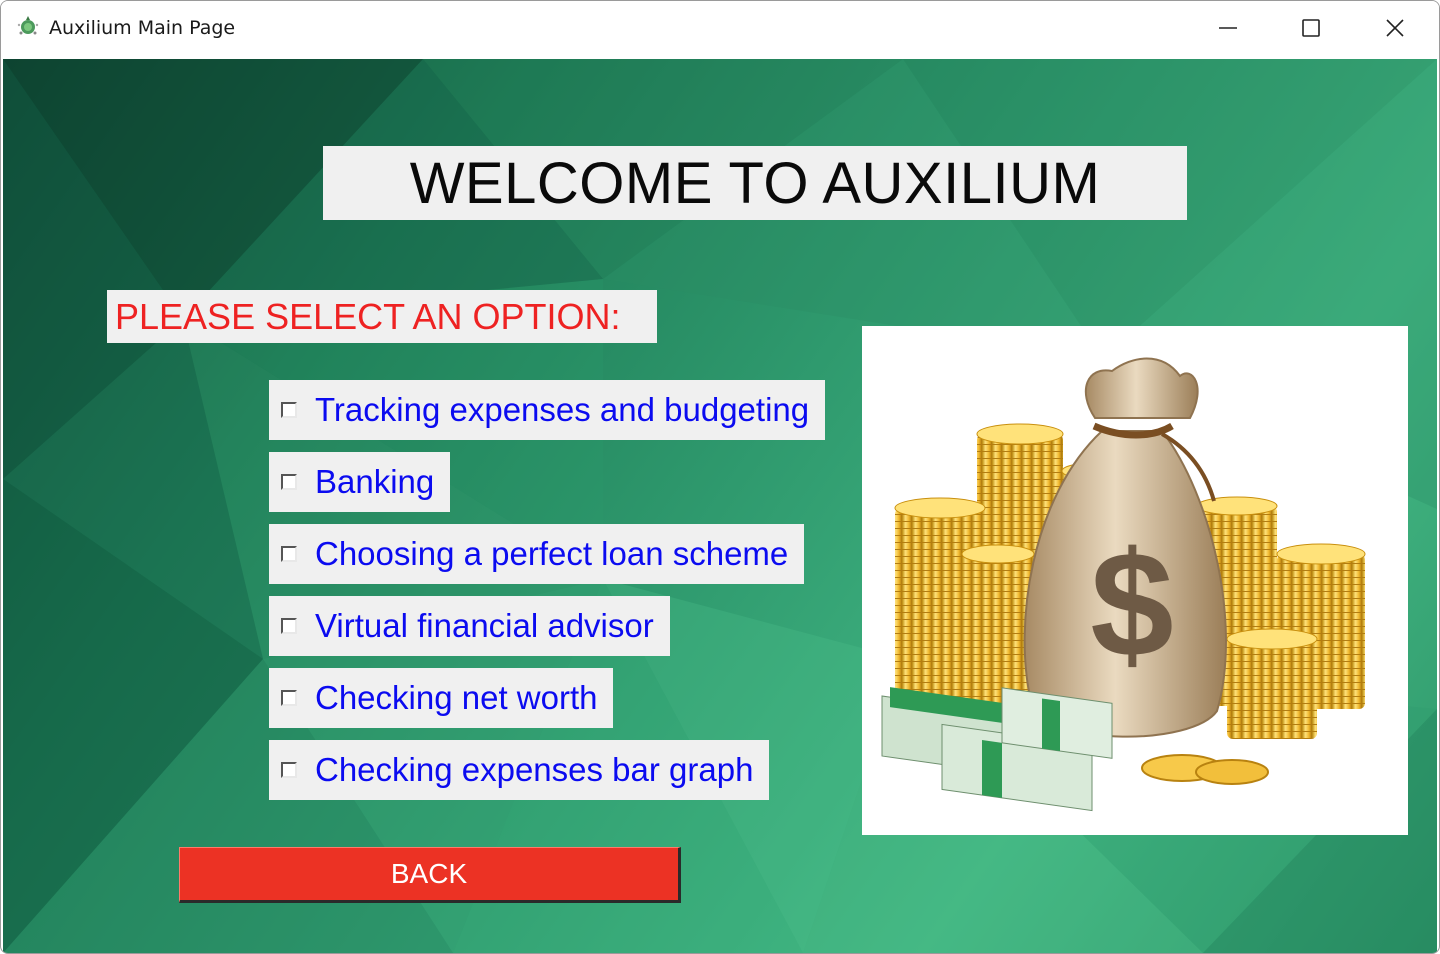 This screenshot has width=1440, height=954. I want to click on welcome-title: WELCOME TO AUXILIUM, so click(755, 183).